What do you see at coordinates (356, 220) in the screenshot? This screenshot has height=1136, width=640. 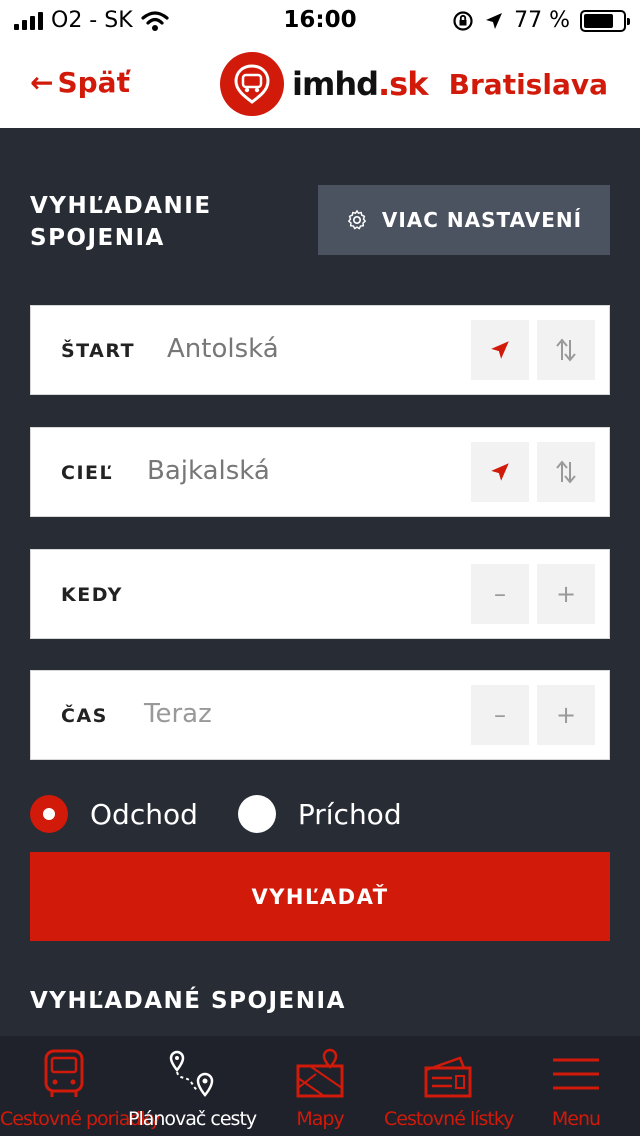 I see `gear-icon` at bounding box center [356, 220].